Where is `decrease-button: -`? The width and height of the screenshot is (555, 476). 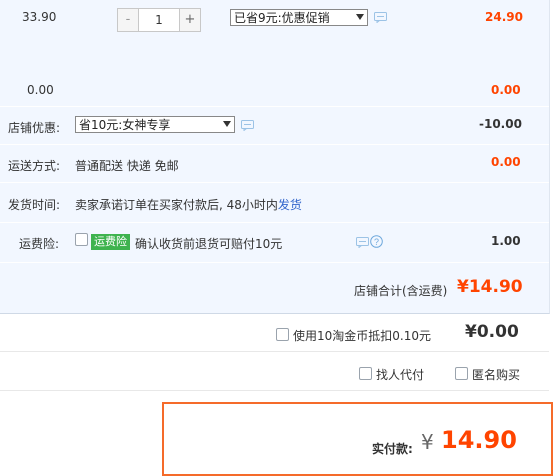
decrease-button: - is located at coordinates (128, 20).